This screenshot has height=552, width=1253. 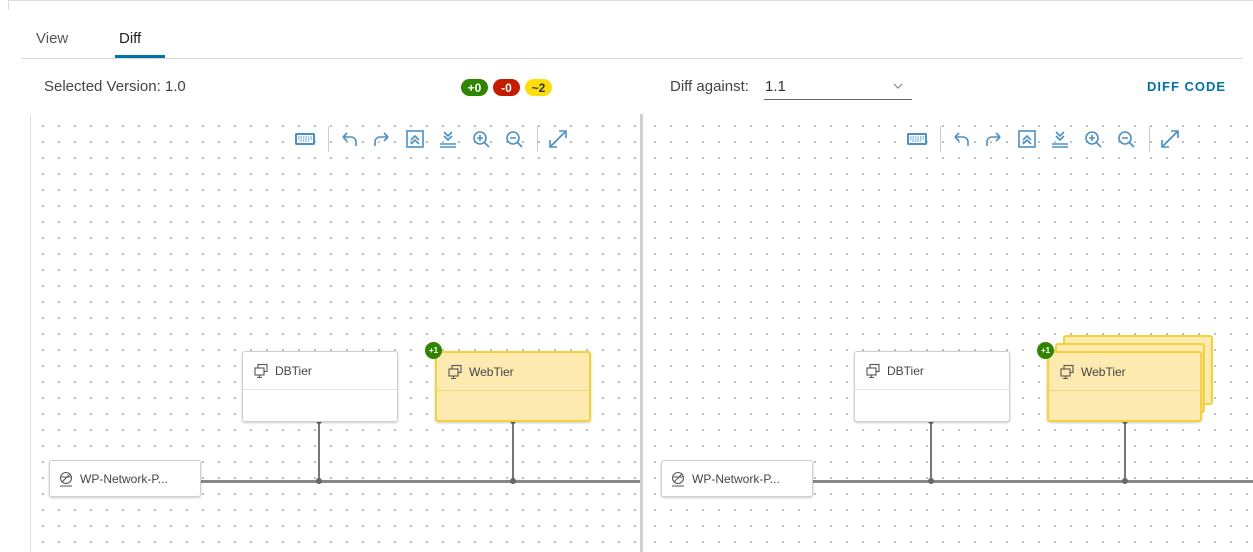 What do you see at coordinates (474, 87) in the screenshot?
I see `added-count-badge: +0` at bounding box center [474, 87].